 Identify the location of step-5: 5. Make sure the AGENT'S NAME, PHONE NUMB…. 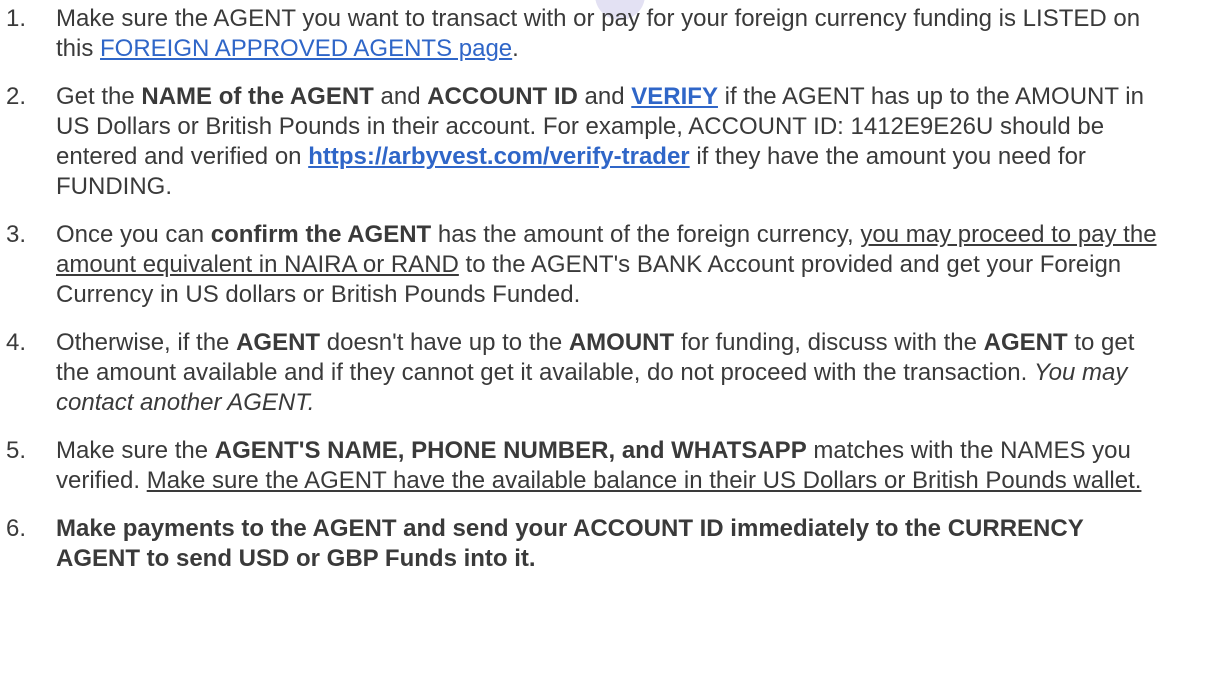
(607, 466).